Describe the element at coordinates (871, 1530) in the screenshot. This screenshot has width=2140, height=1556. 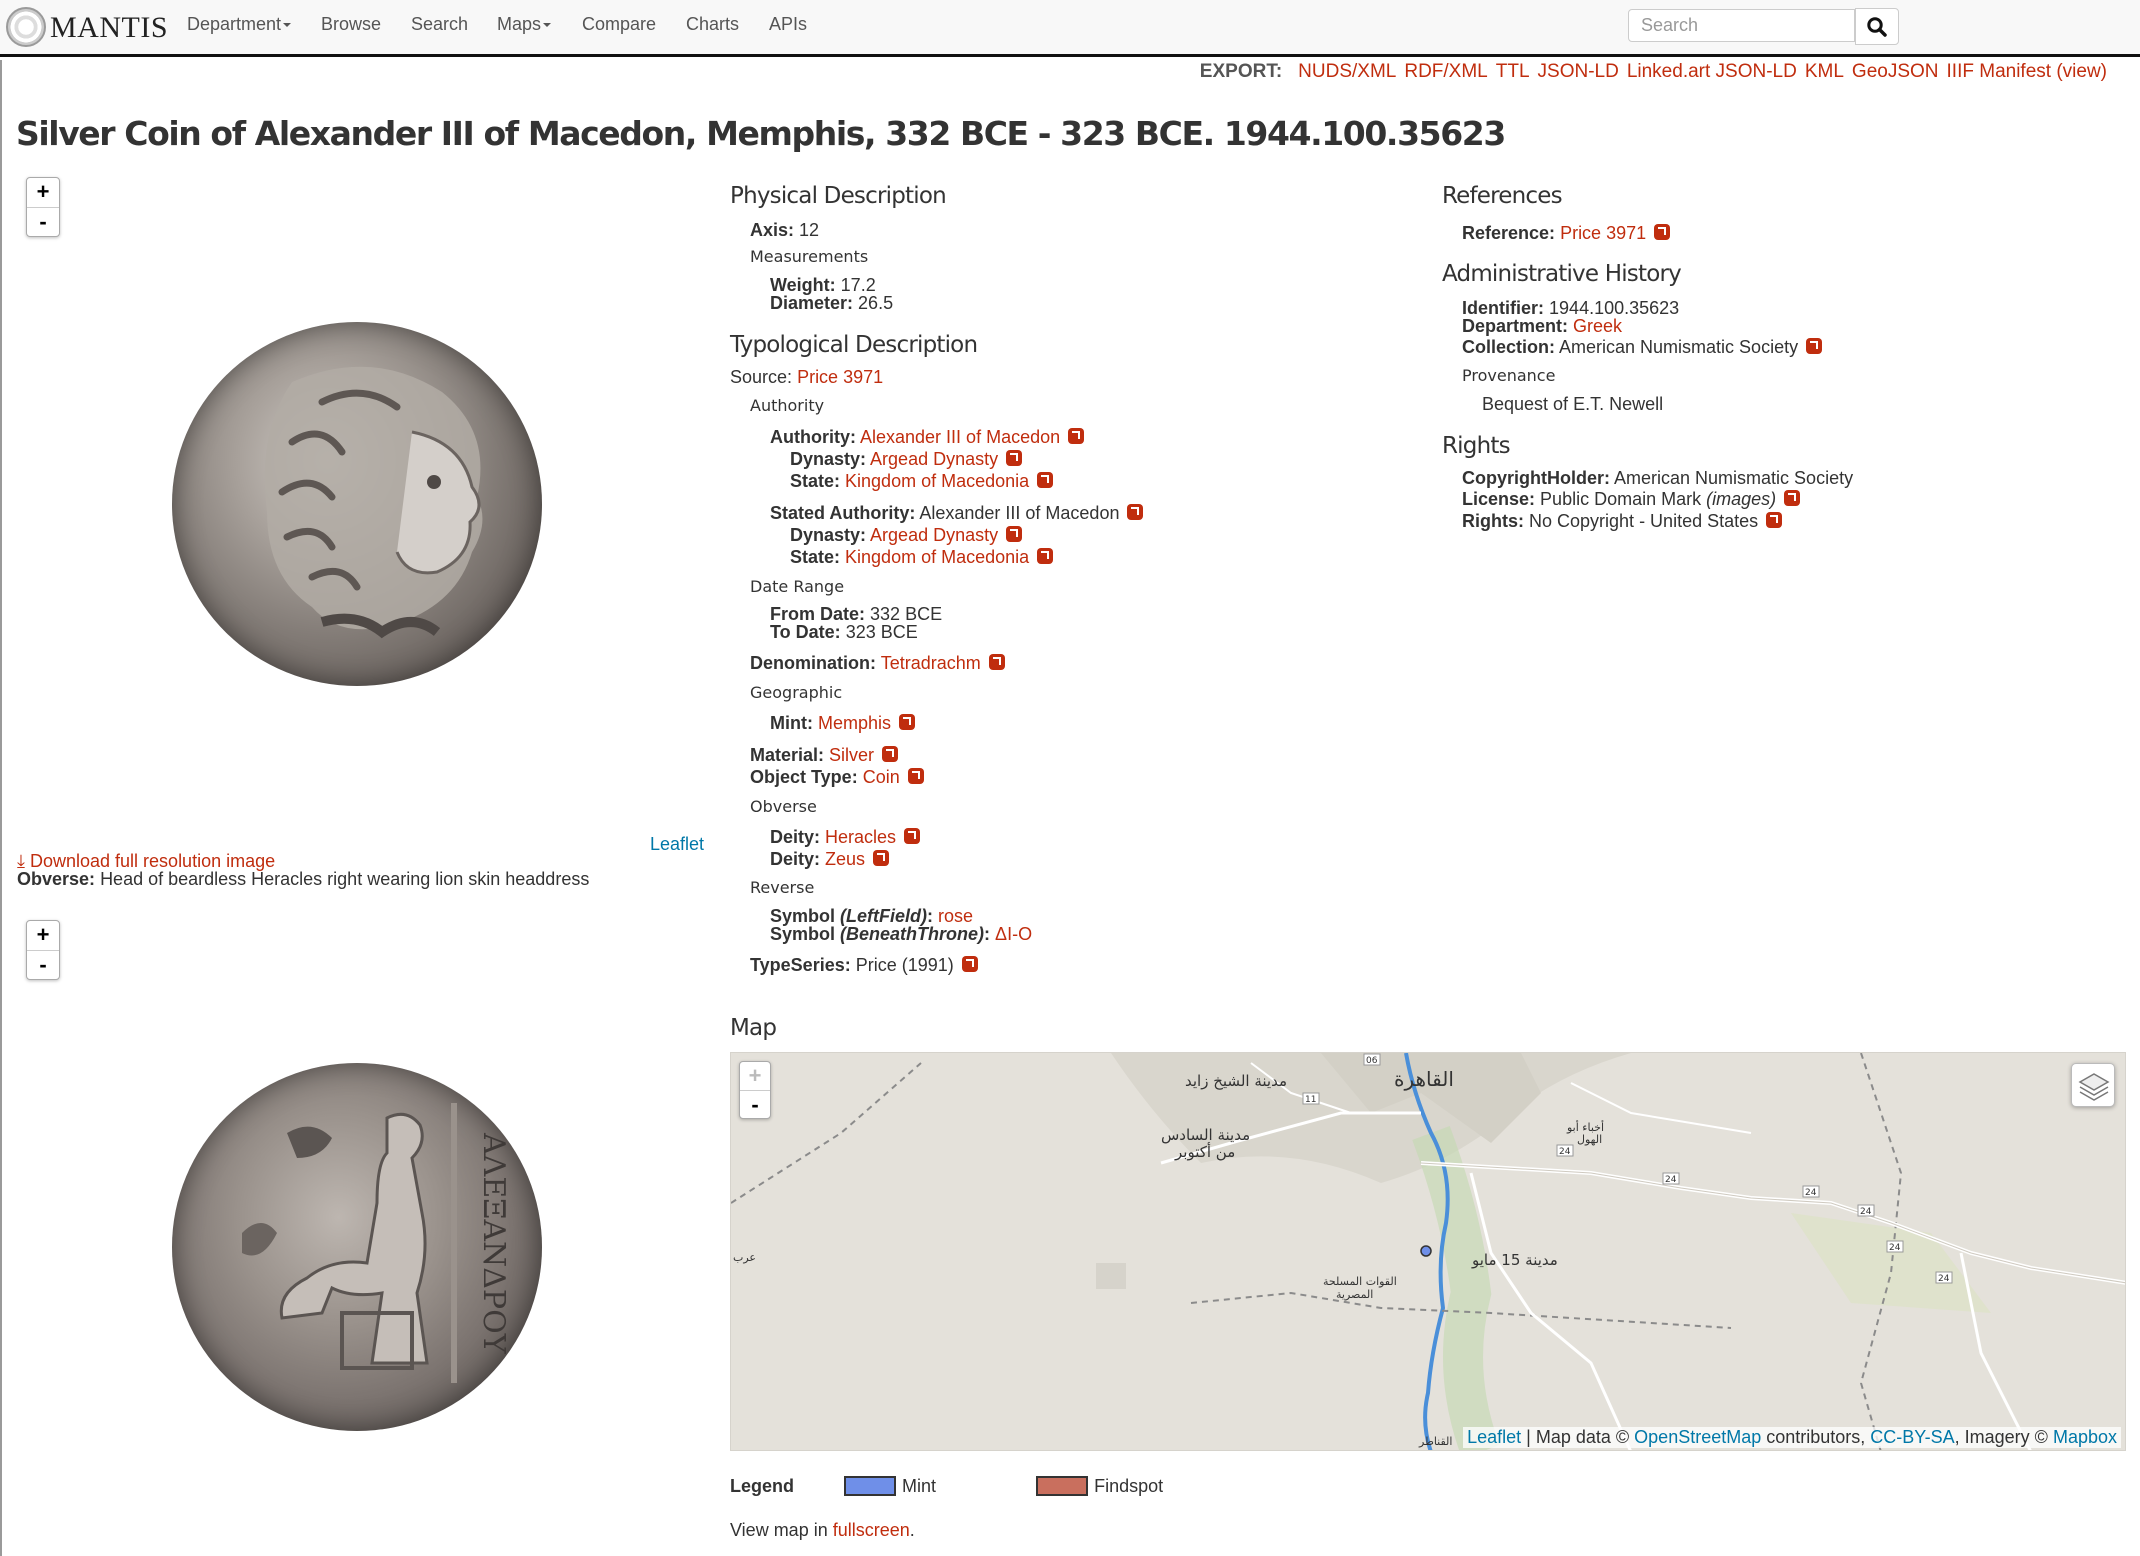
I see `fullscreen-link: fullscreen` at that location.